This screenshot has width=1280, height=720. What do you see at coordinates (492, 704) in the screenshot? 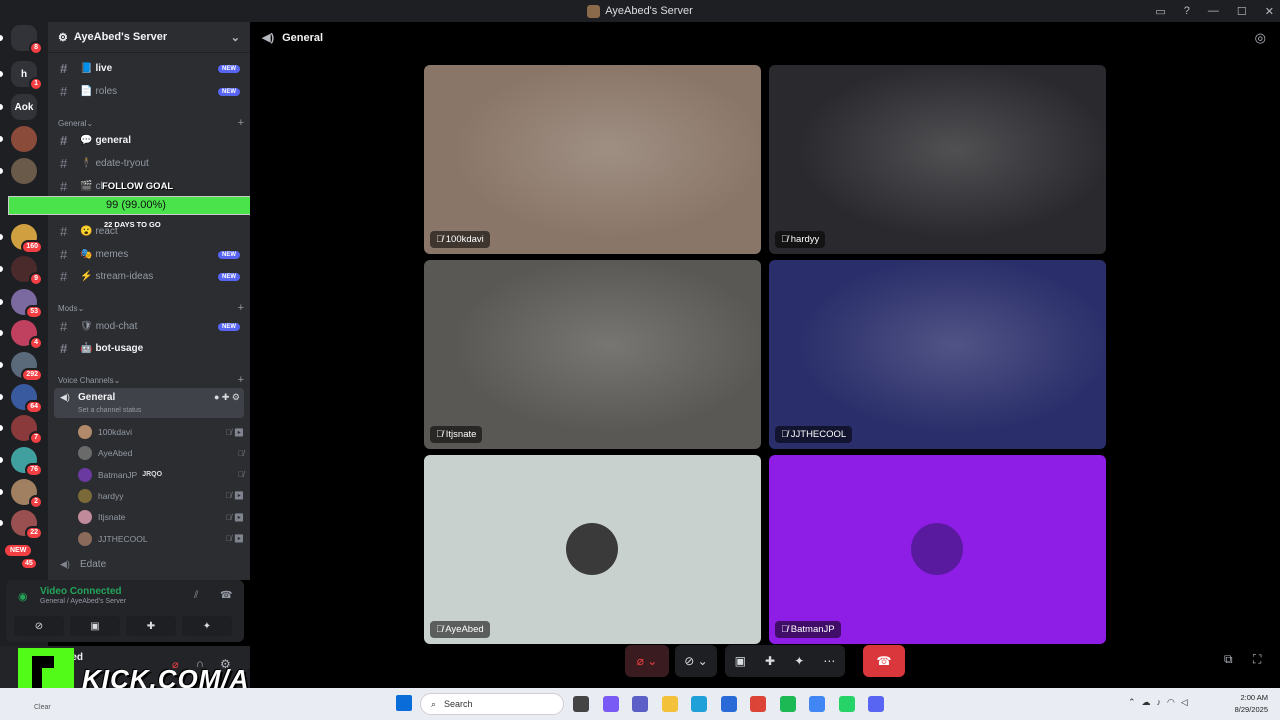
I see `taskbar-search: ⌕ Search` at bounding box center [492, 704].